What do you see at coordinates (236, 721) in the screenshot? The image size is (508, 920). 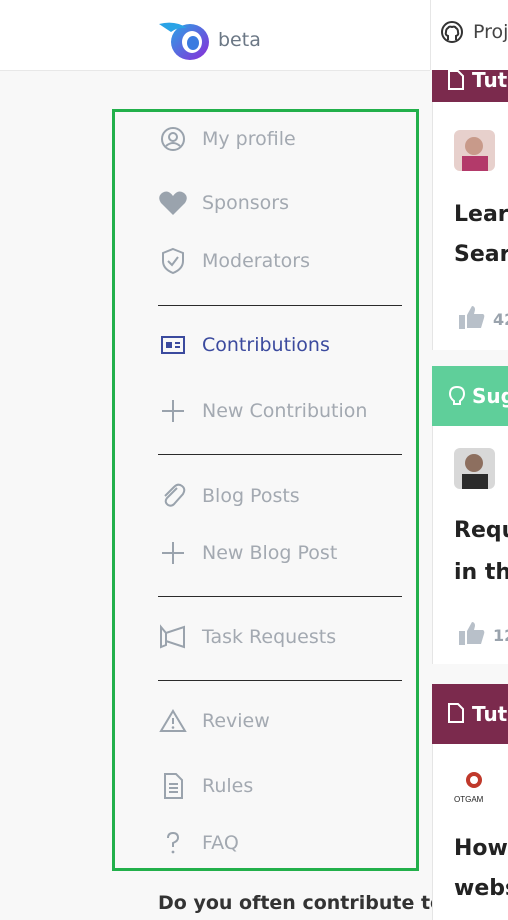 I see `menu-item-label: Review` at bounding box center [236, 721].